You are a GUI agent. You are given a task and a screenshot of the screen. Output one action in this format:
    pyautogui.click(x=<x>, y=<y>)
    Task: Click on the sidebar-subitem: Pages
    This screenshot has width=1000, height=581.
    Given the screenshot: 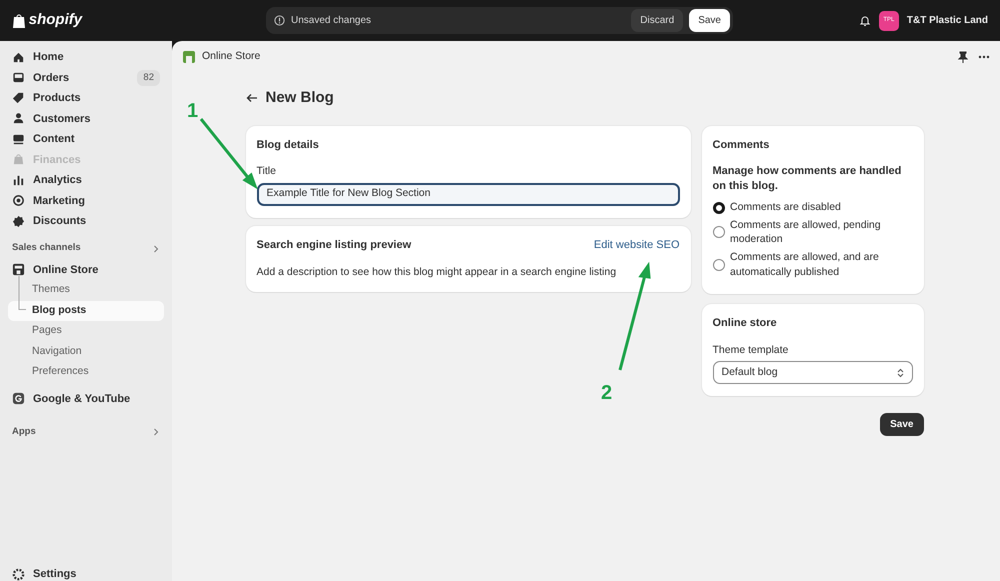 What is the action you would take?
    pyautogui.click(x=86, y=331)
    